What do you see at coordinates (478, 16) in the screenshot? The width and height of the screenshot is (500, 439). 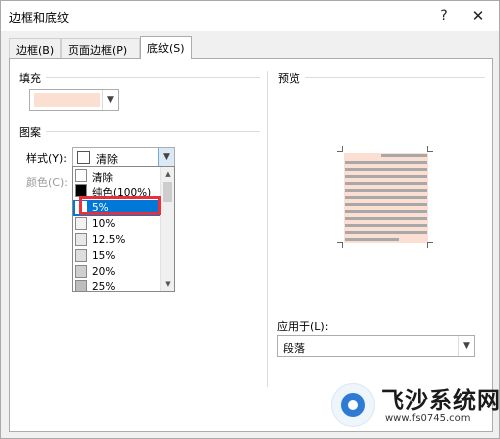 I see `close-button: ✕` at bounding box center [478, 16].